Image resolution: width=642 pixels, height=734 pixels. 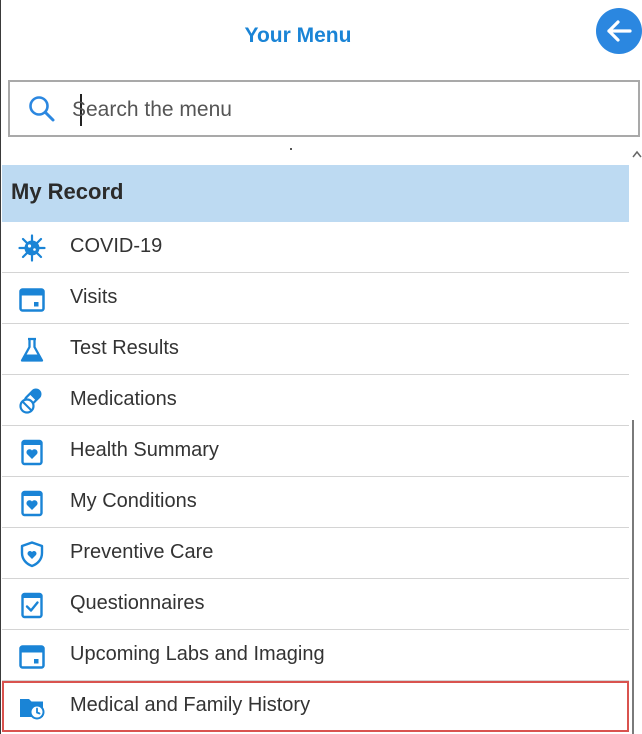 What do you see at coordinates (636, 442) in the screenshot?
I see `scrollbar` at bounding box center [636, 442].